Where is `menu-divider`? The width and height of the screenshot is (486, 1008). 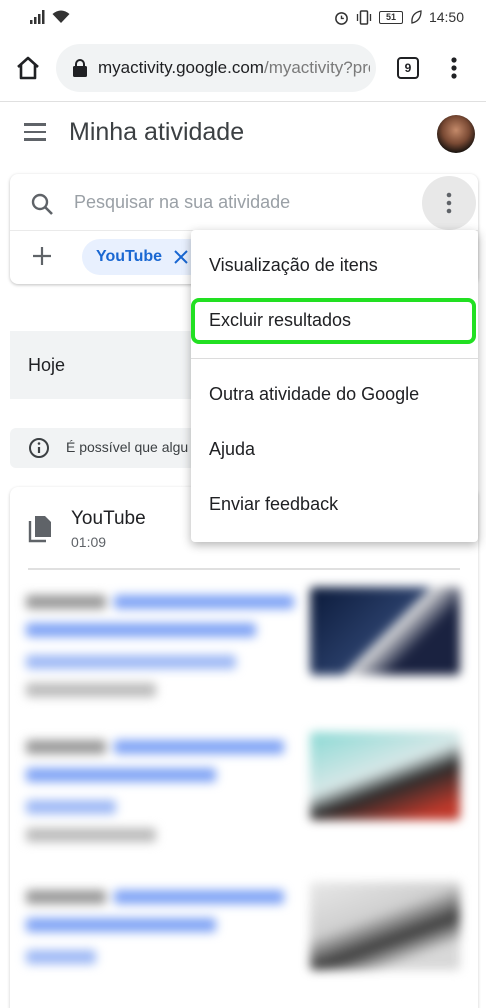 menu-divider is located at coordinates (334, 358).